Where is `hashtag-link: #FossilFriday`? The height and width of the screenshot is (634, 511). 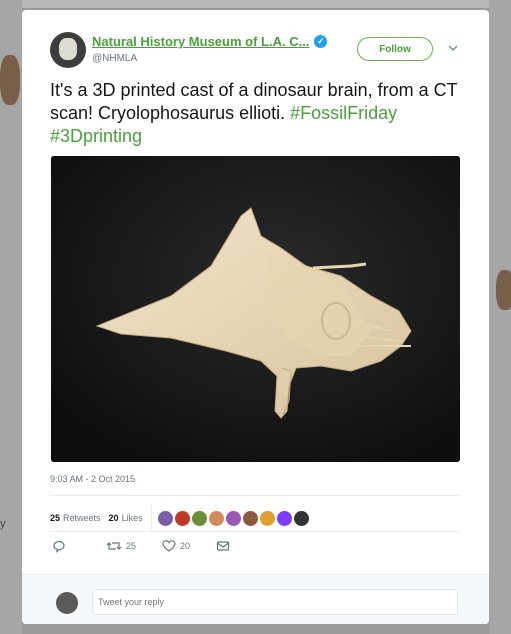 hashtag-link: #FossilFriday is located at coordinates (343, 113).